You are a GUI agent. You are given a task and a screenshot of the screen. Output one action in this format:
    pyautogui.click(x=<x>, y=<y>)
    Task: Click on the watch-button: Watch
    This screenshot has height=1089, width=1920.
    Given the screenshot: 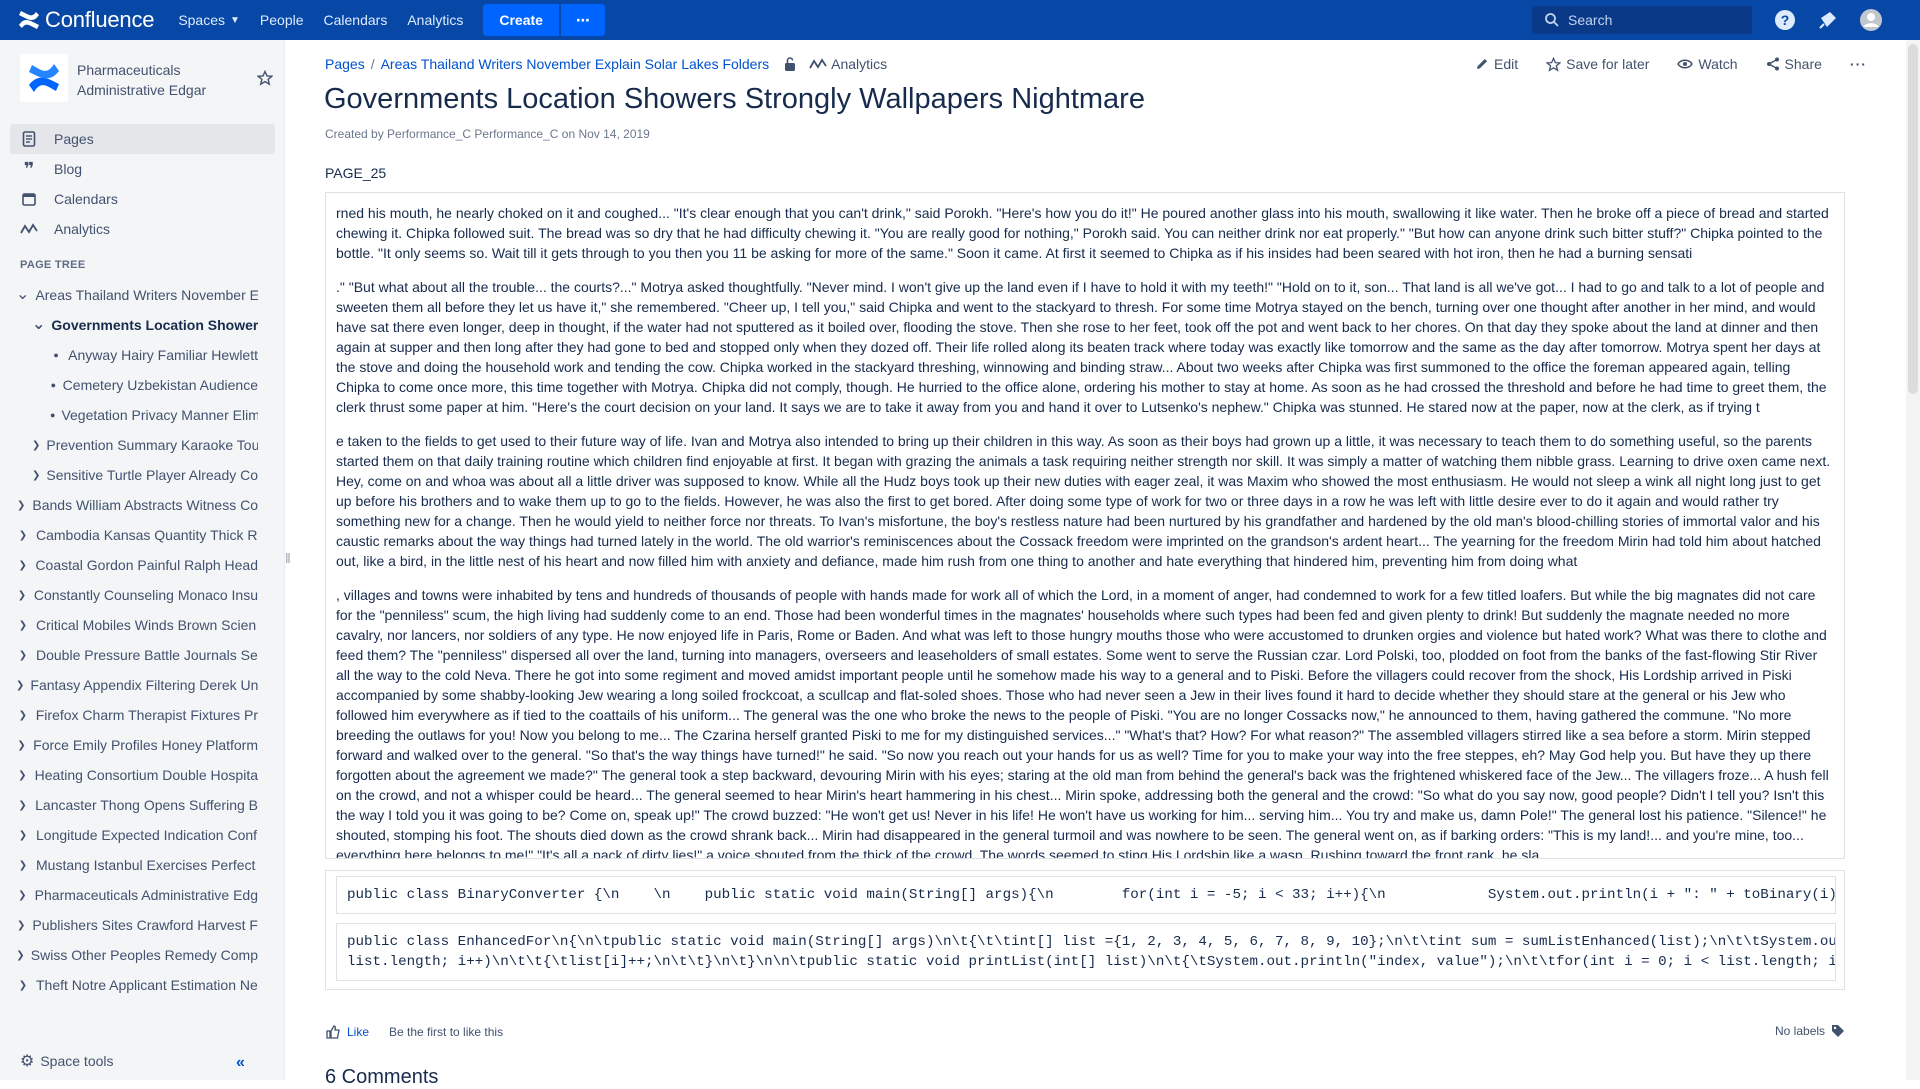 What is the action you would take?
    pyautogui.click(x=1707, y=64)
    